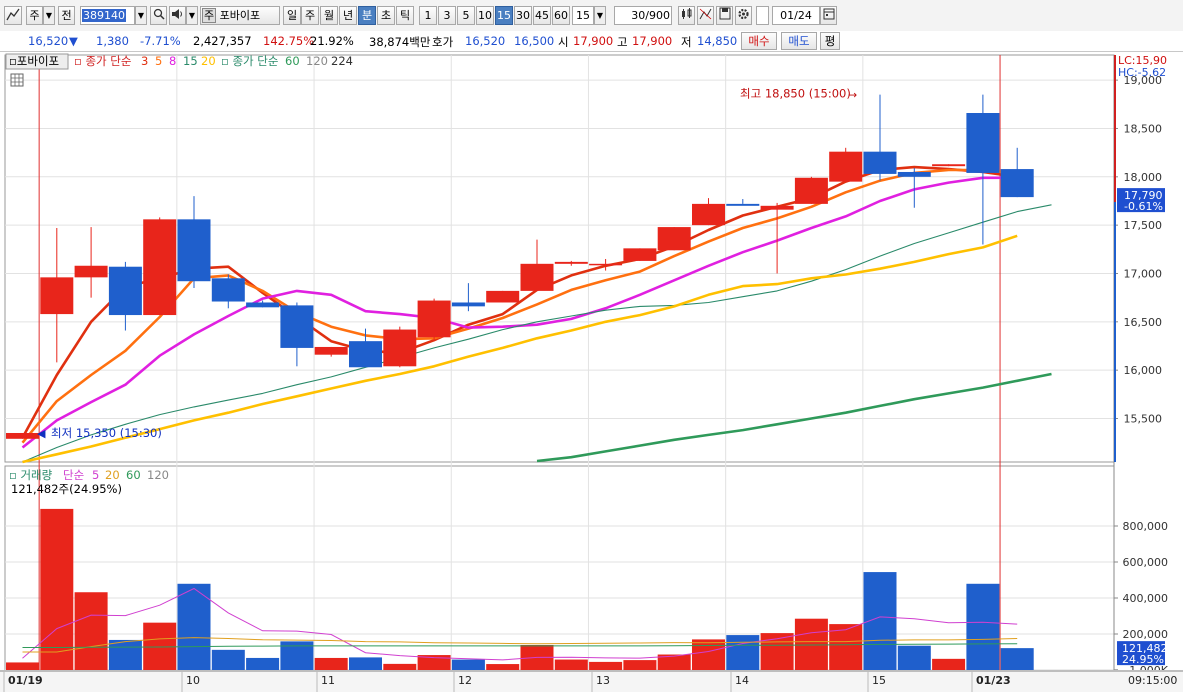  What do you see at coordinates (329, 15) in the screenshot?
I see `period-tab: 월` at bounding box center [329, 15].